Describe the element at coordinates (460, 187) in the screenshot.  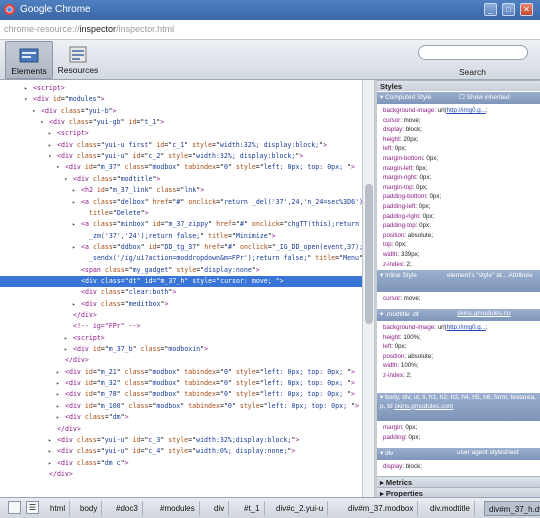
I see `style-property: margin-top: 0px;` at that location.